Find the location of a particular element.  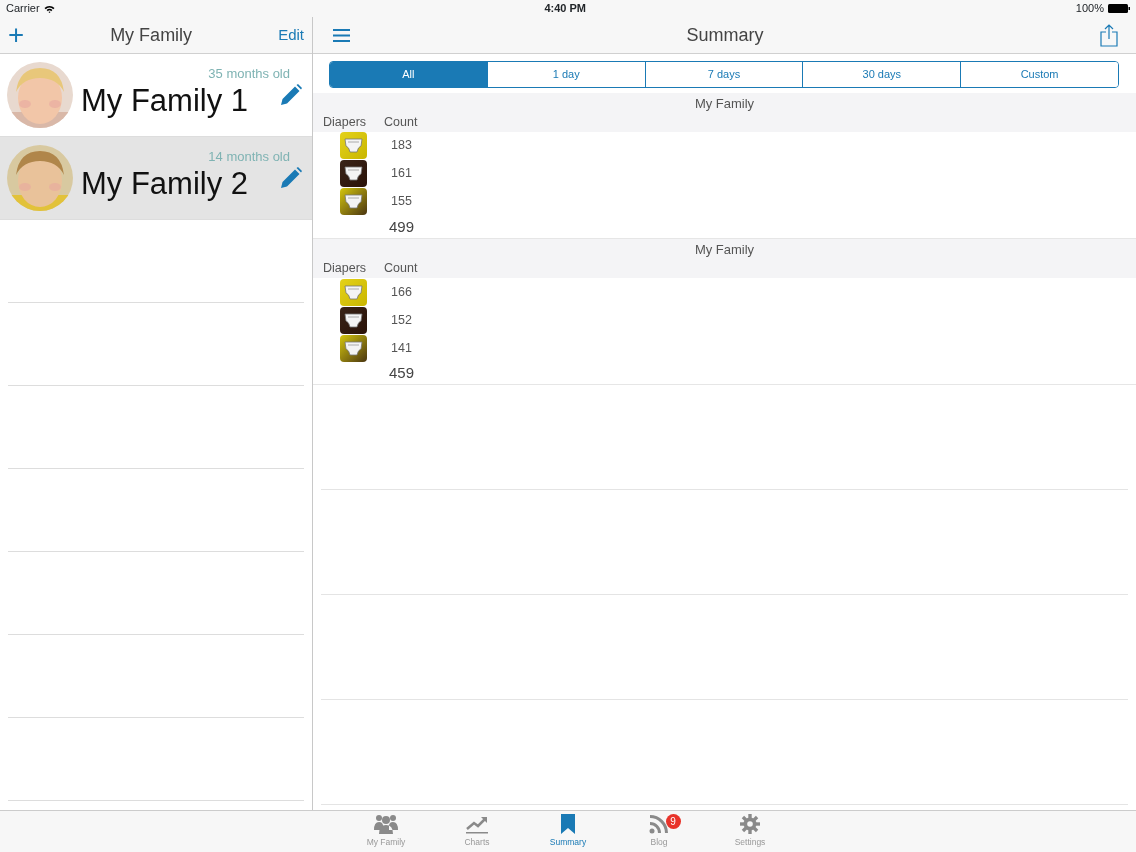

count-value: 155 is located at coordinates (401, 202).